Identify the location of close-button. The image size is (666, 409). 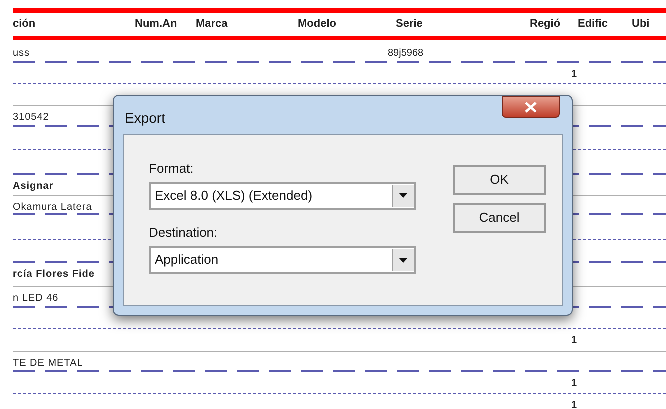
(531, 107).